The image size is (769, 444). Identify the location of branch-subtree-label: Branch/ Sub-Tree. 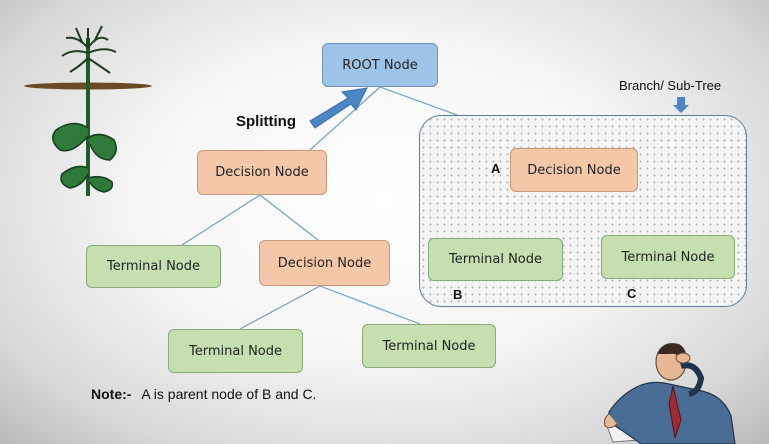
(670, 85).